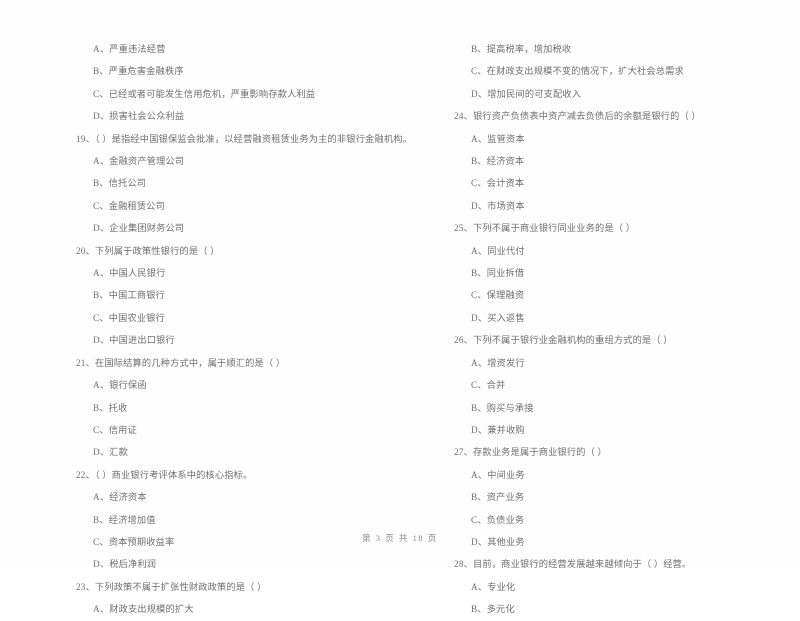  Describe the element at coordinates (577, 116) in the screenshot. I see `question-text: 24、银行资产负债表中资产减去负债后的余额是银行的（ ）` at that location.